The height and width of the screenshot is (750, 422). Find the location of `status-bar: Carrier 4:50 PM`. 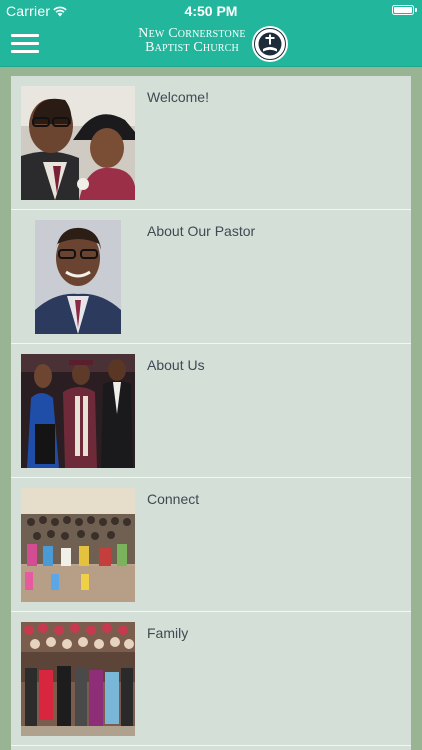

status-bar: Carrier 4:50 PM is located at coordinates (211, 11).